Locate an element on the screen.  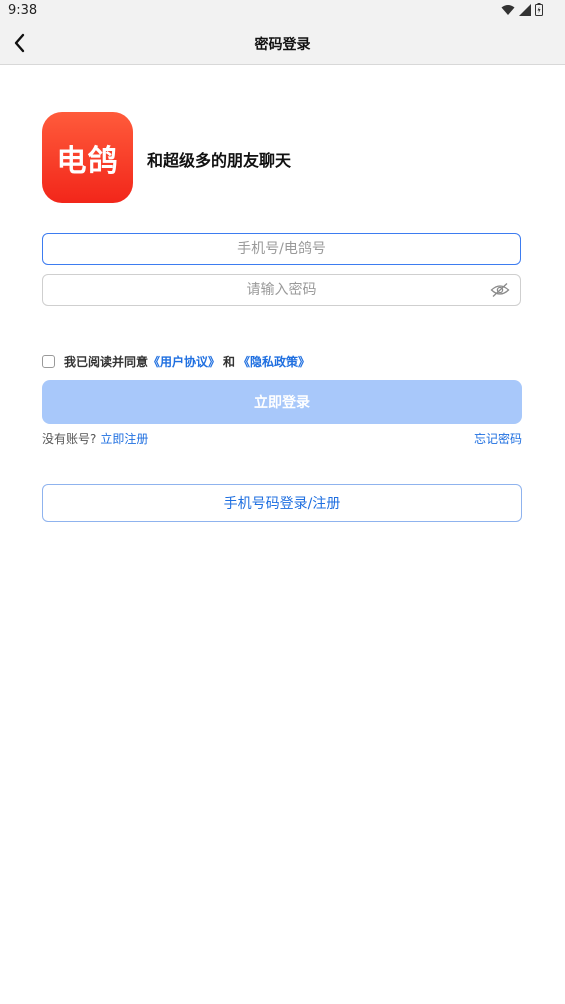
signal-icon is located at coordinates (525, 9).